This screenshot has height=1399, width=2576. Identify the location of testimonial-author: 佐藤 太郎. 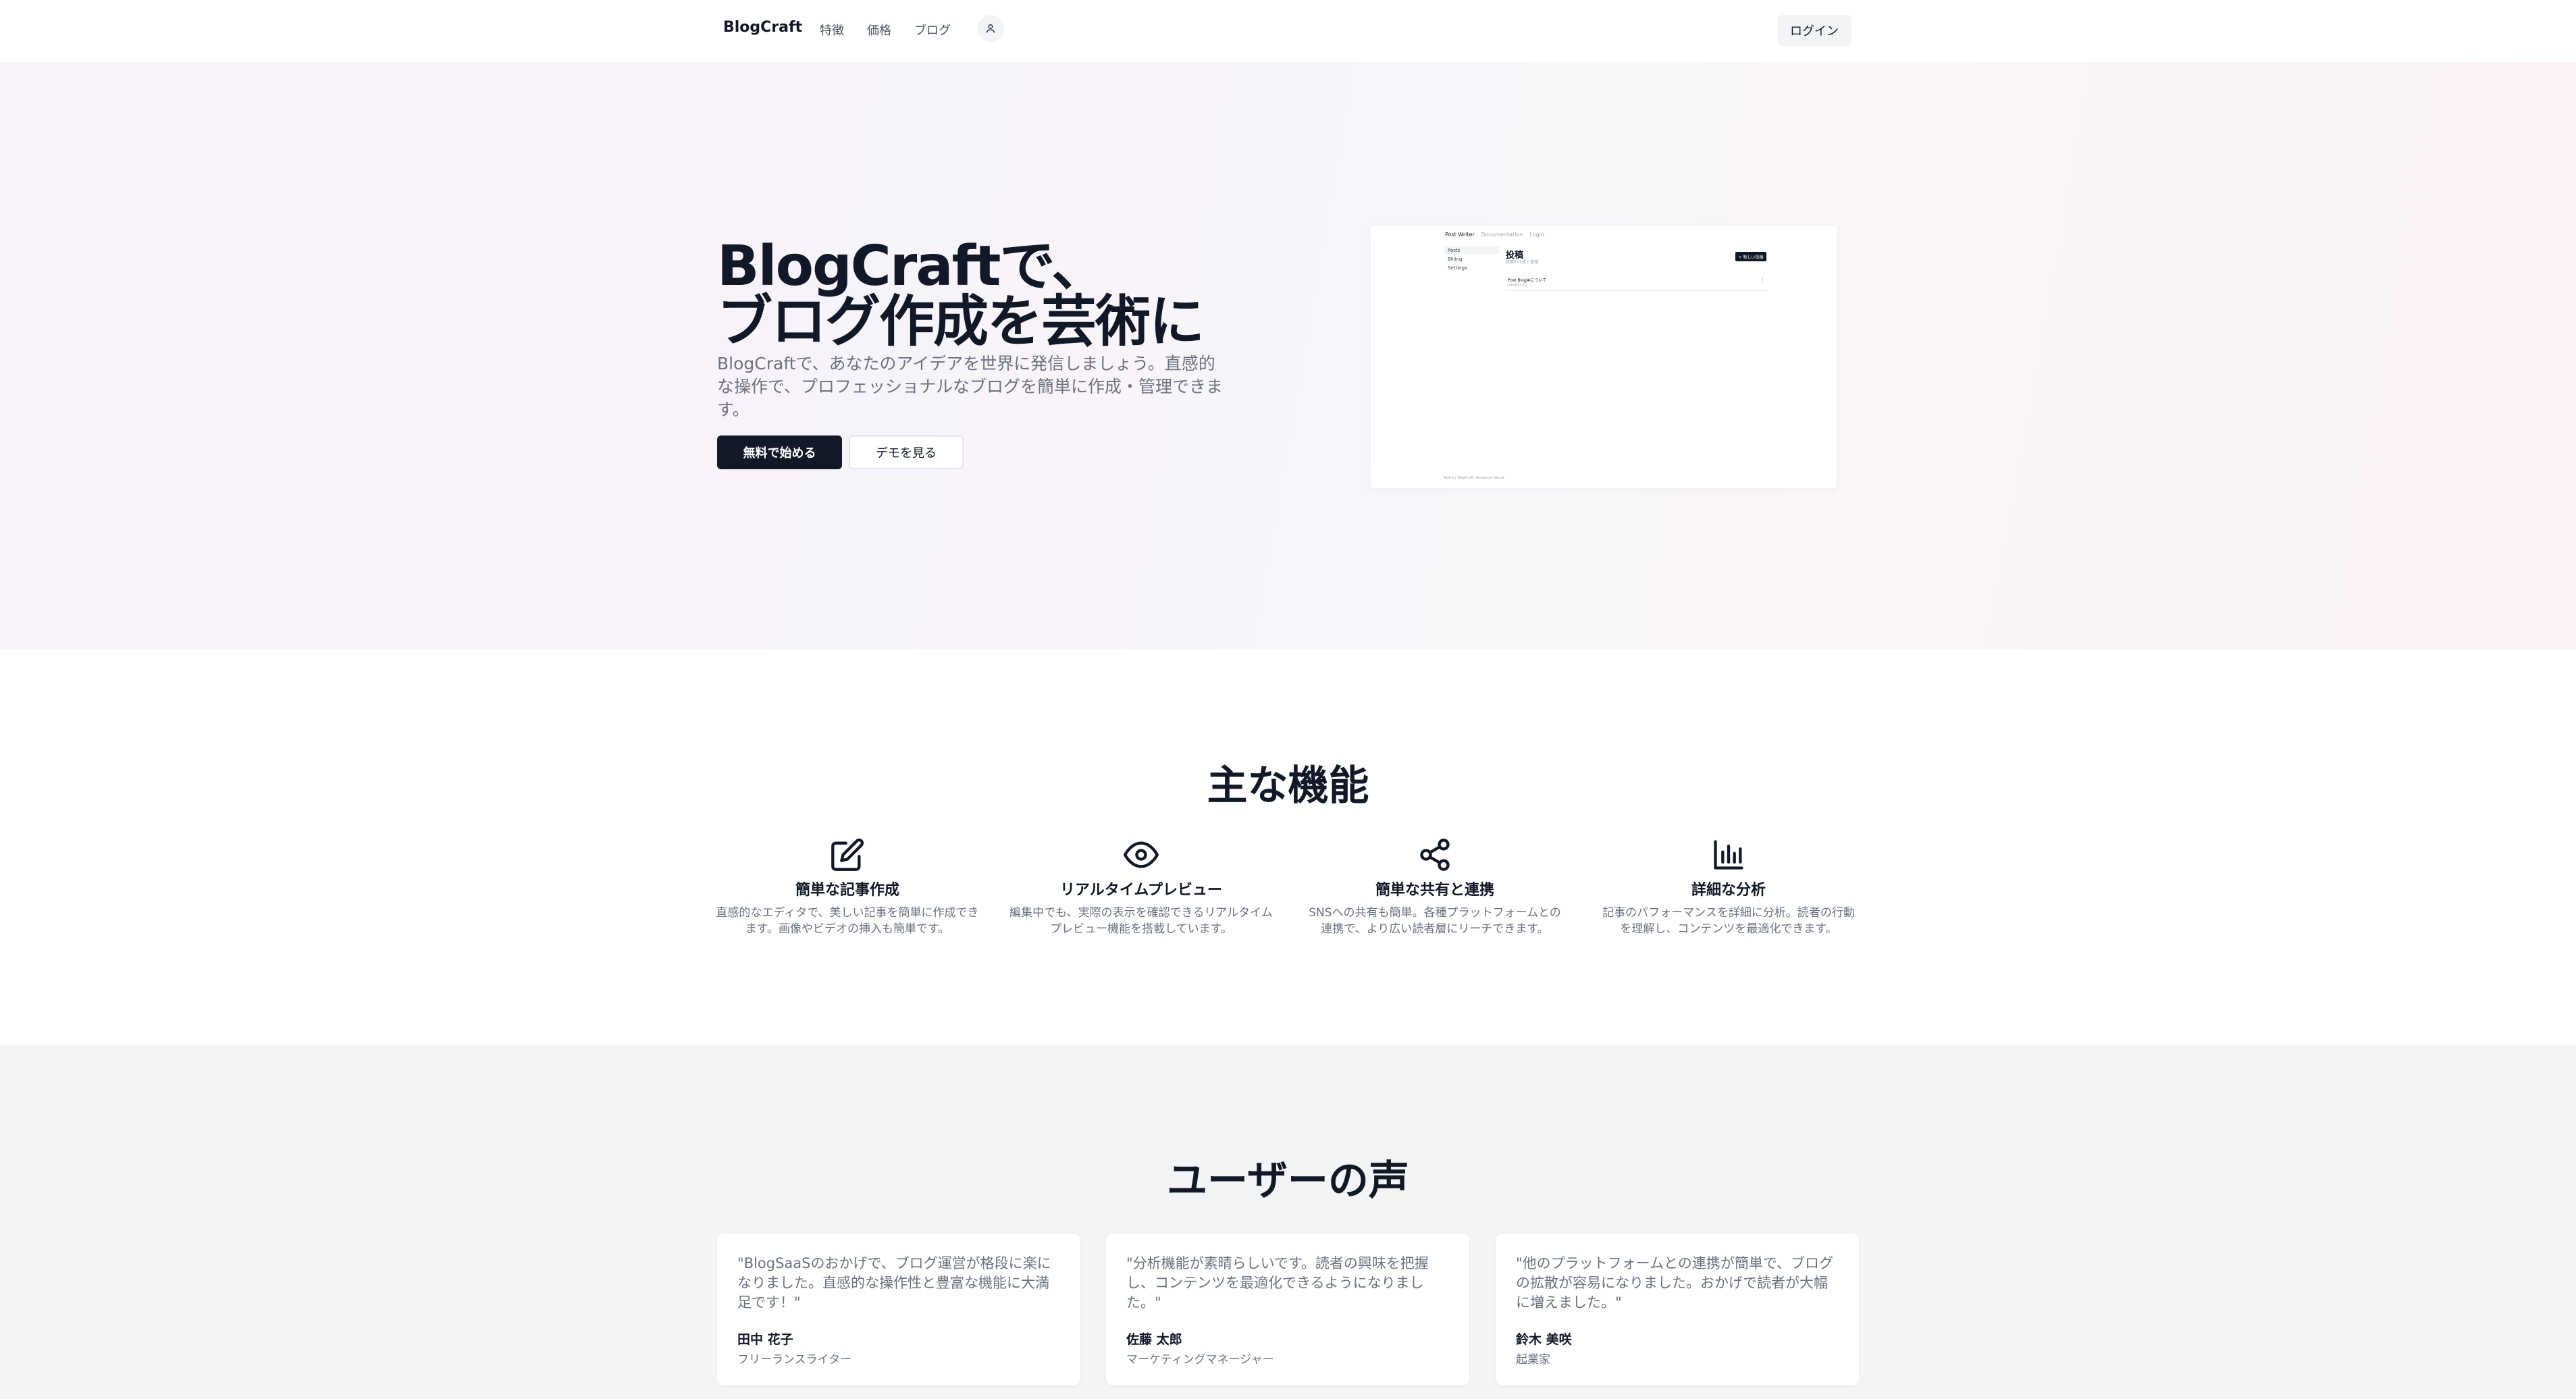
(1154, 1339).